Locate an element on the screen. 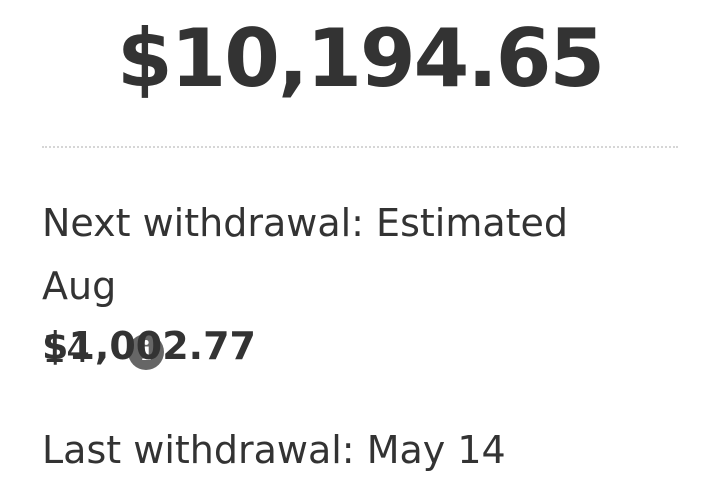  next-withdrawal-amount: $1,002.77 is located at coordinates (149, 346).